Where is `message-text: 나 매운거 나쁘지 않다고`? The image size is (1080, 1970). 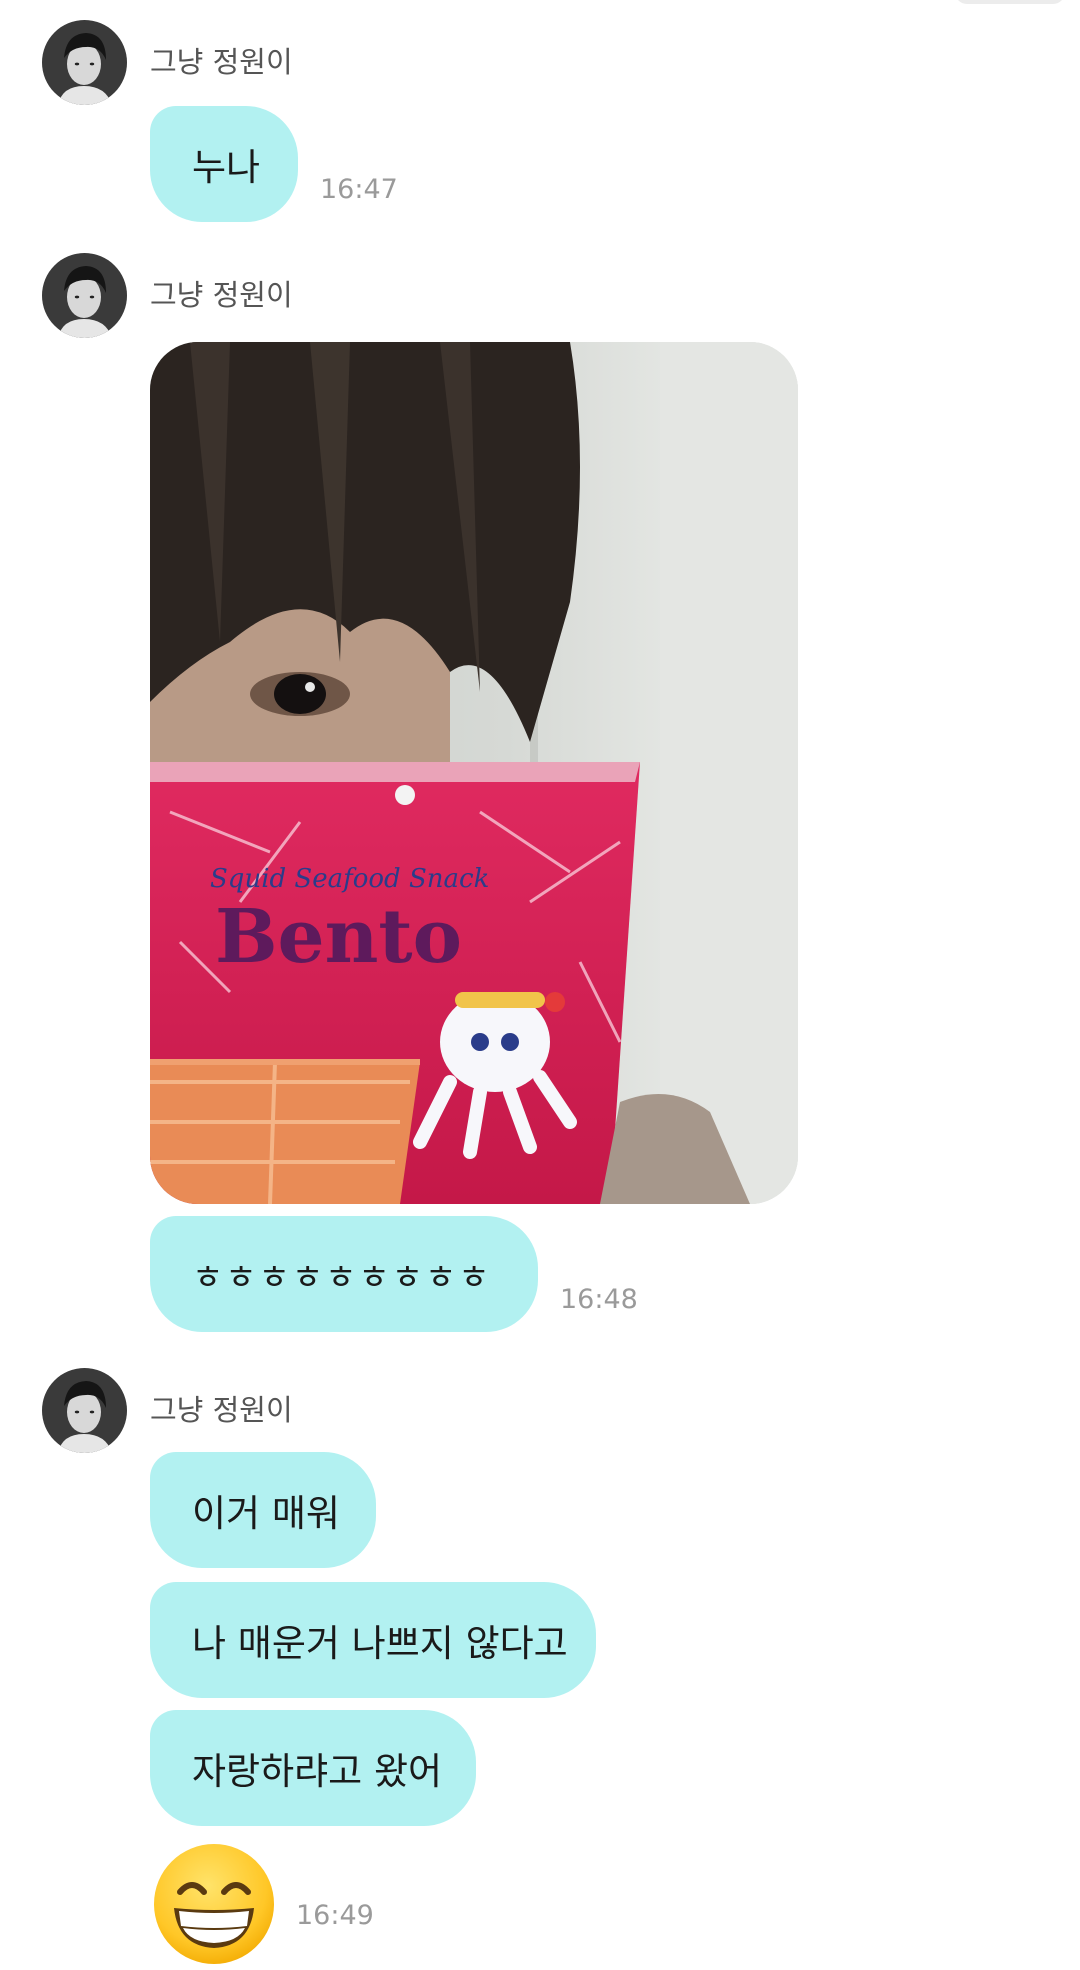 message-text: 나 매운거 나쁘지 않다고 is located at coordinates (380, 1643).